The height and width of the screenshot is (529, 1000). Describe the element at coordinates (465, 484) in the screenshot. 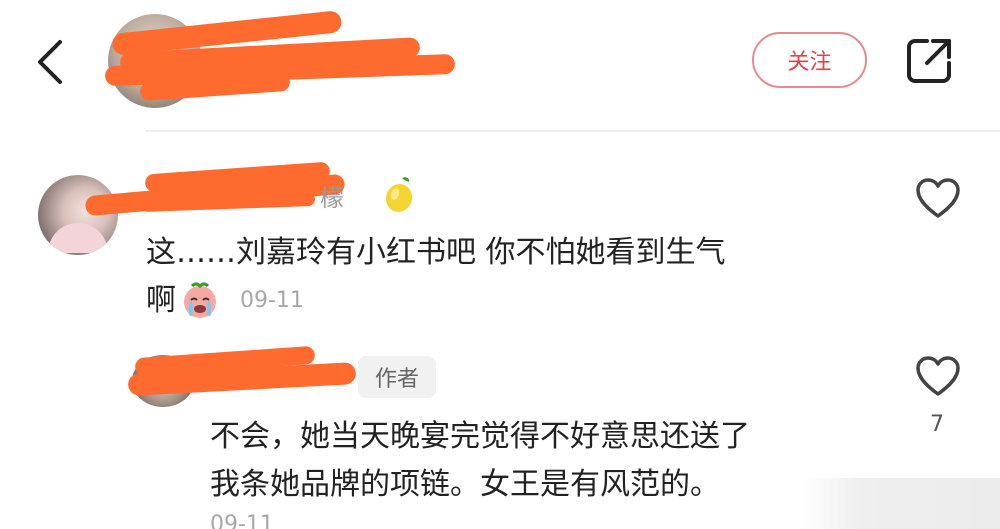

I see `reply-text-line2: 我条她品牌的项链。女王是有风范的。` at that location.